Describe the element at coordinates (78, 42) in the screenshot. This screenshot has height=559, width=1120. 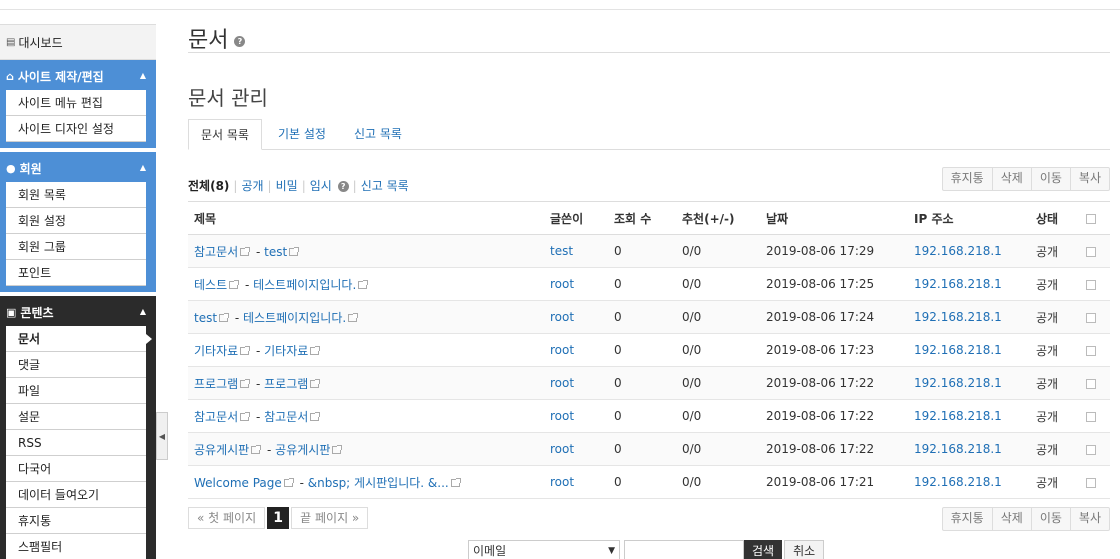
I see `sidebar-item-dashboard: ▤ 대시보드` at that location.